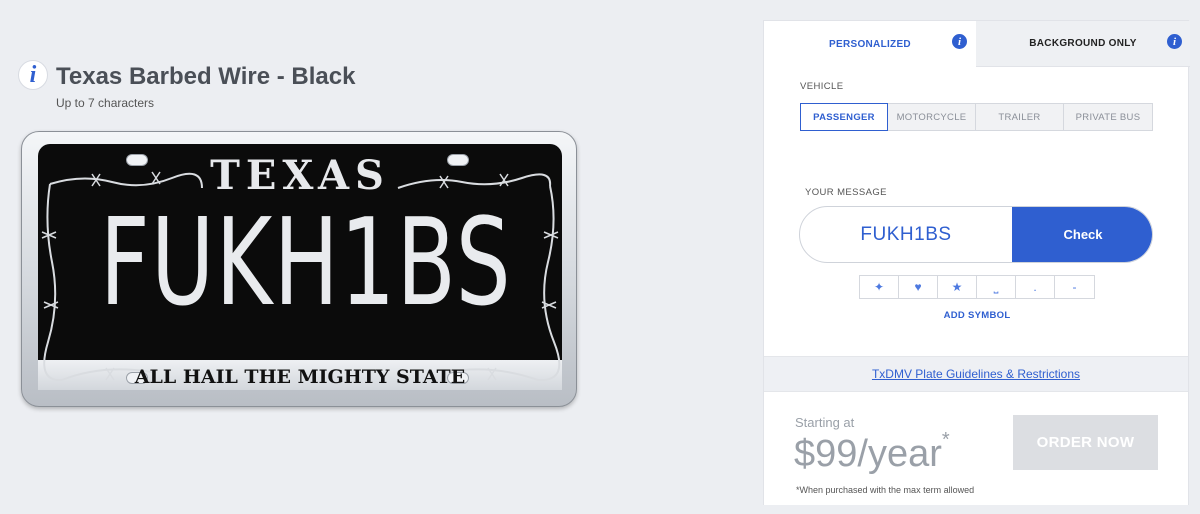 The width and height of the screenshot is (1200, 514). I want to click on plate-slogan: ALL HAIL THE MIGHTY STATE, so click(300, 377).